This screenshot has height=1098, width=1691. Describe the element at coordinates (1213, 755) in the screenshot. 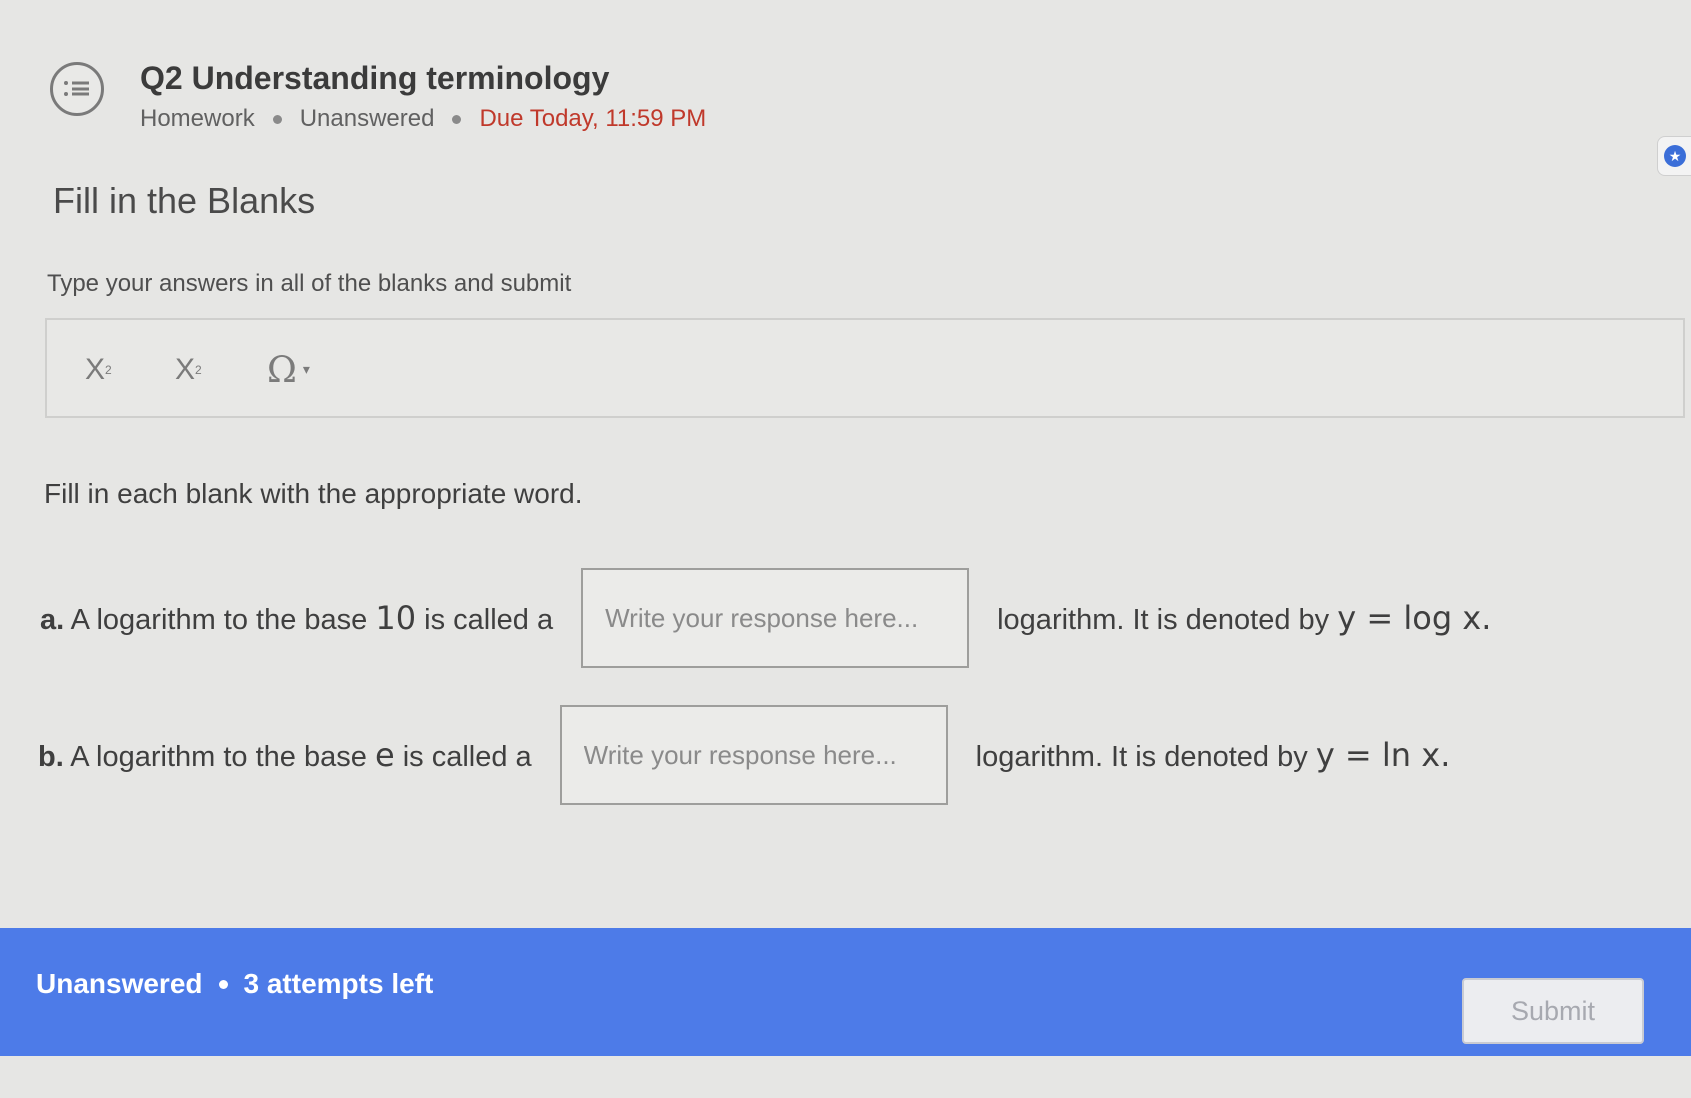

I see `item-text-after: logarithm. It is denoted by y = ln x.` at that location.